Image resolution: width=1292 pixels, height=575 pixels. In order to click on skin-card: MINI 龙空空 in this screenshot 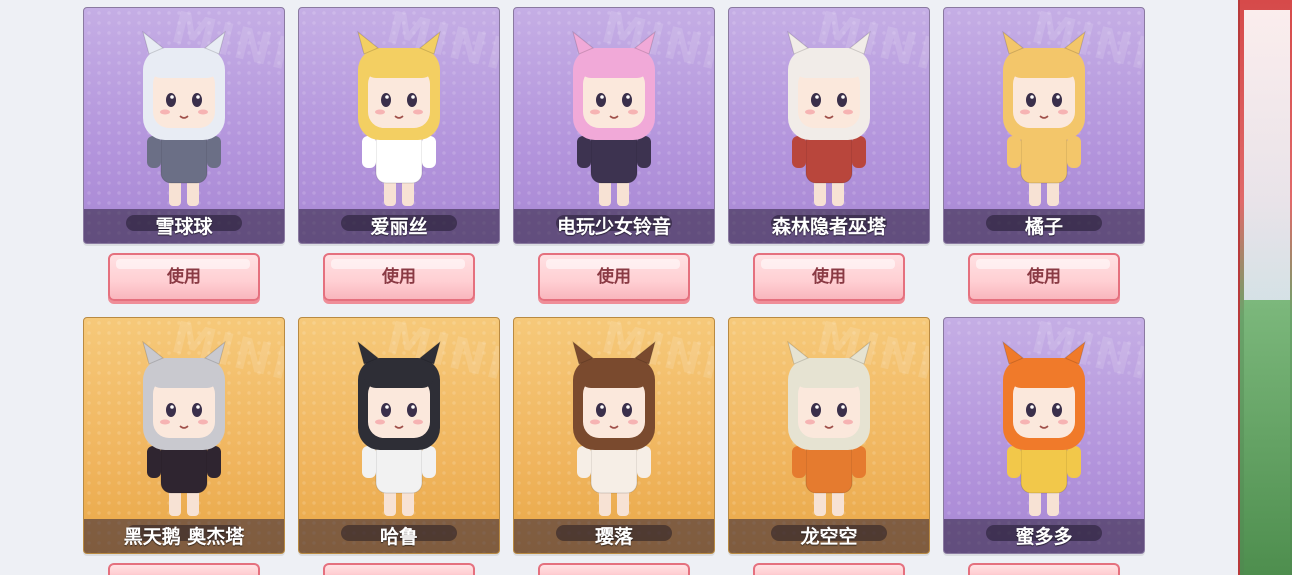, I will do `click(829, 435)`.